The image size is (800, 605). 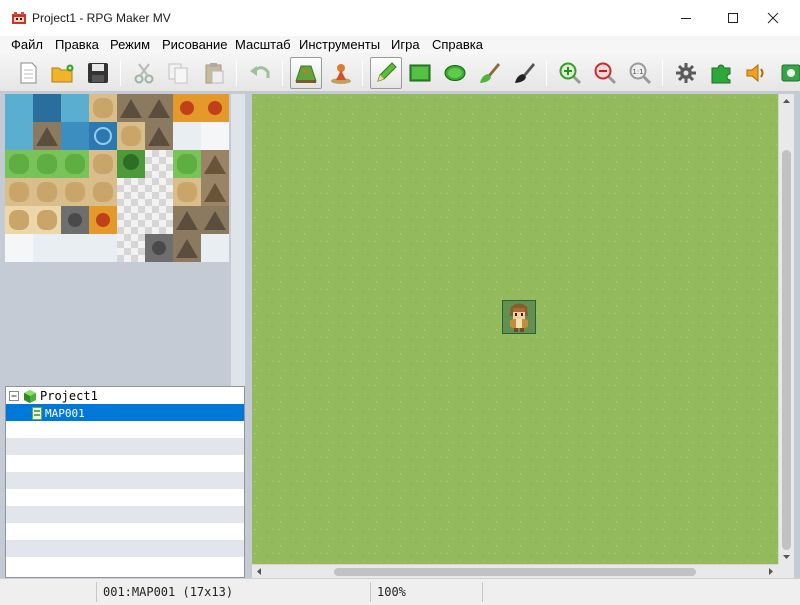 What do you see at coordinates (341, 73) in the screenshot?
I see `event-mode-button` at bounding box center [341, 73].